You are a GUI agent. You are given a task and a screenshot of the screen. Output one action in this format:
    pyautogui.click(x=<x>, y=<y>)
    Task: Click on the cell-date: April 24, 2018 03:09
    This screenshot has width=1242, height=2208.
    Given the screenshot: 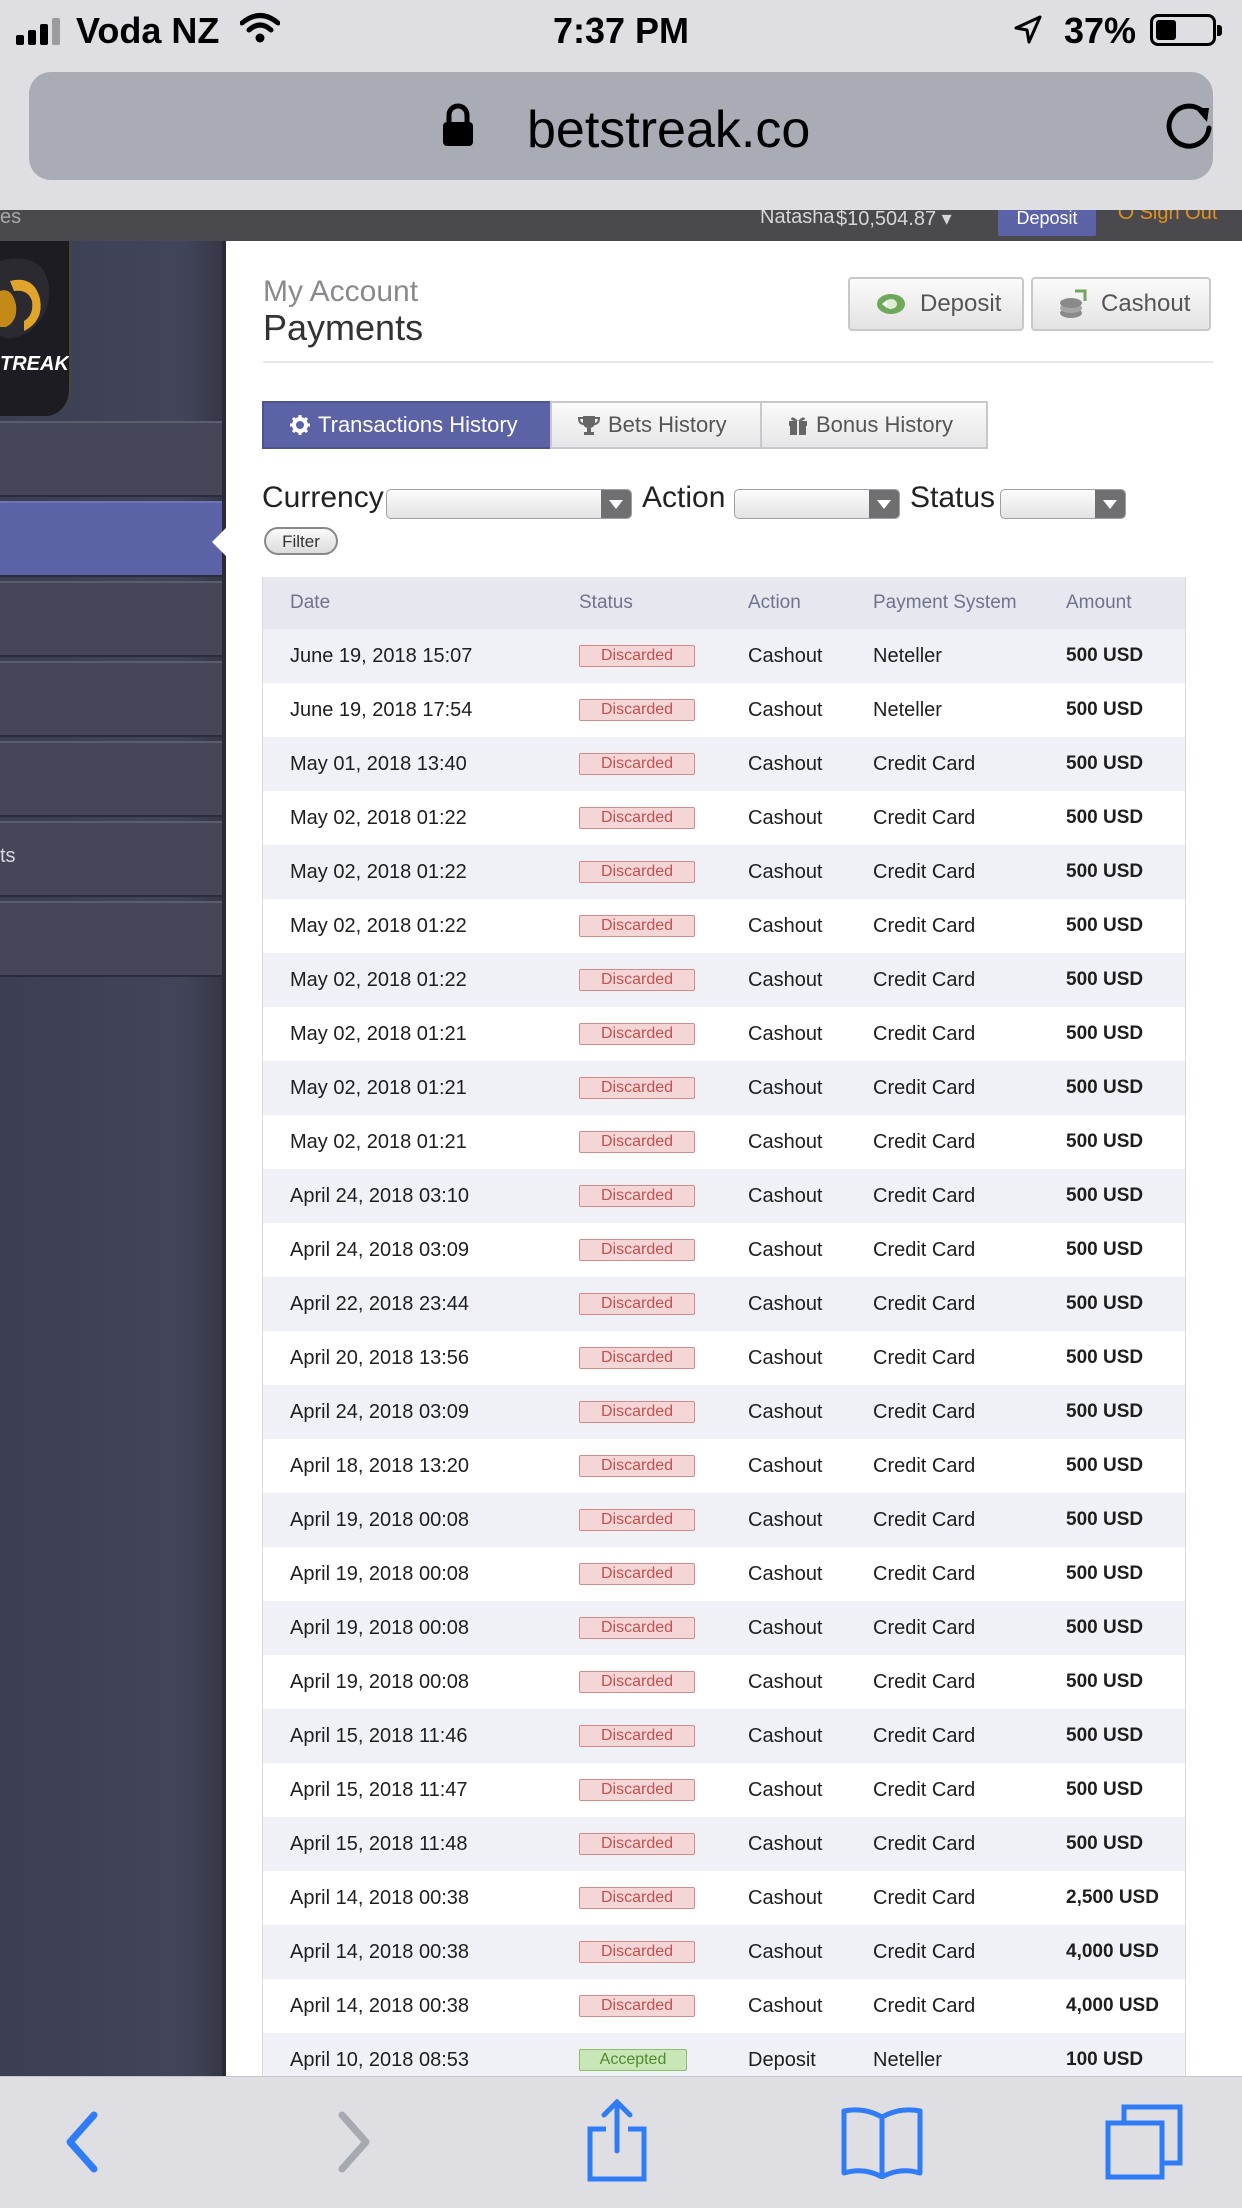 What is the action you would take?
    pyautogui.click(x=380, y=1249)
    